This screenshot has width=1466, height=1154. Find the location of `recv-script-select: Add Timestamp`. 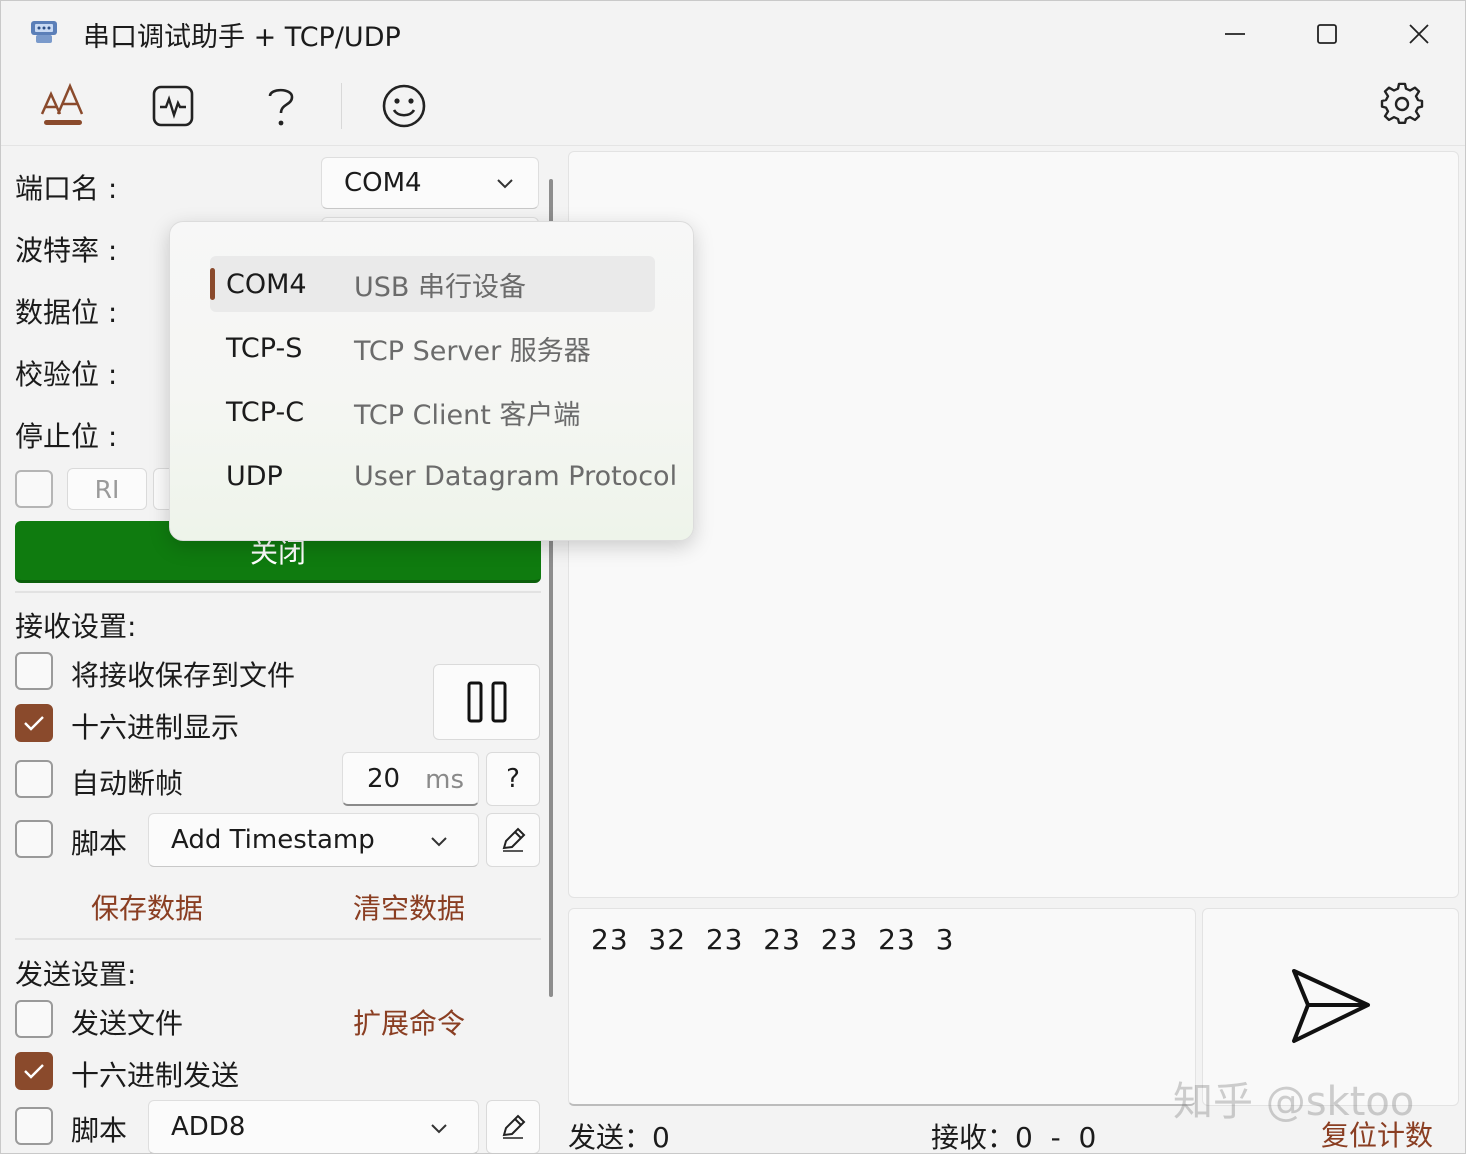

recv-script-select: Add Timestamp is located at coordinates (313, 840).